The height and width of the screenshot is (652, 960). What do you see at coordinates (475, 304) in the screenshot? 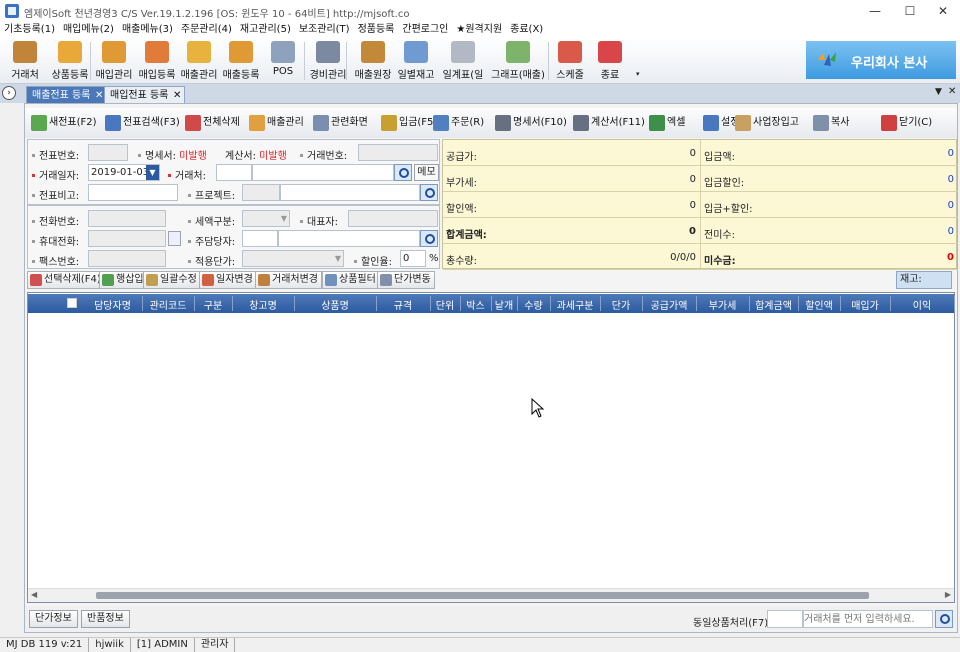
I see `column-header: 박스` at bounding box center [475, 304].